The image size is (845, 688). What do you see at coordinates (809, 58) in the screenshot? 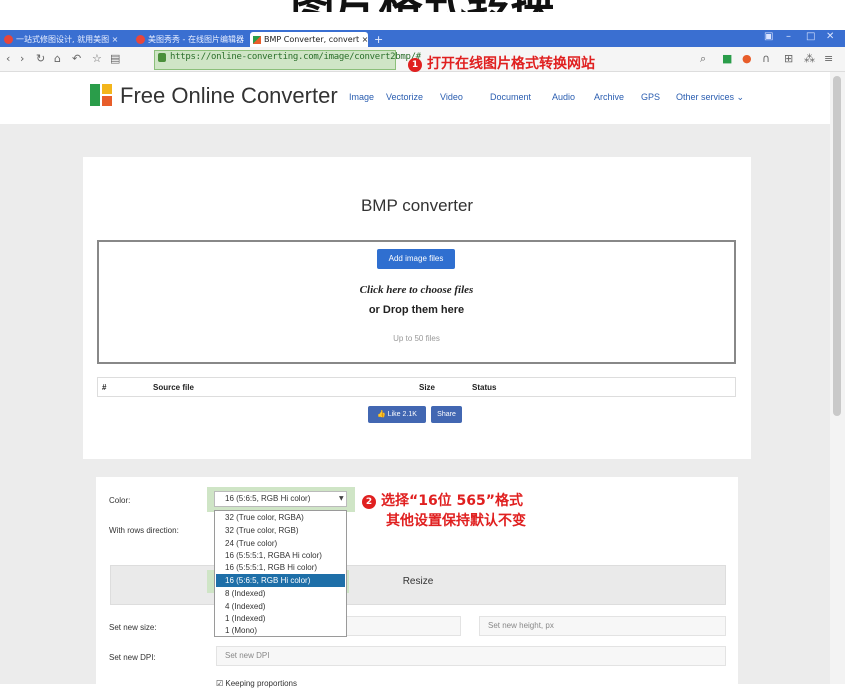
I see `apps-icon: ⁂` at bounding box center [809, 58].